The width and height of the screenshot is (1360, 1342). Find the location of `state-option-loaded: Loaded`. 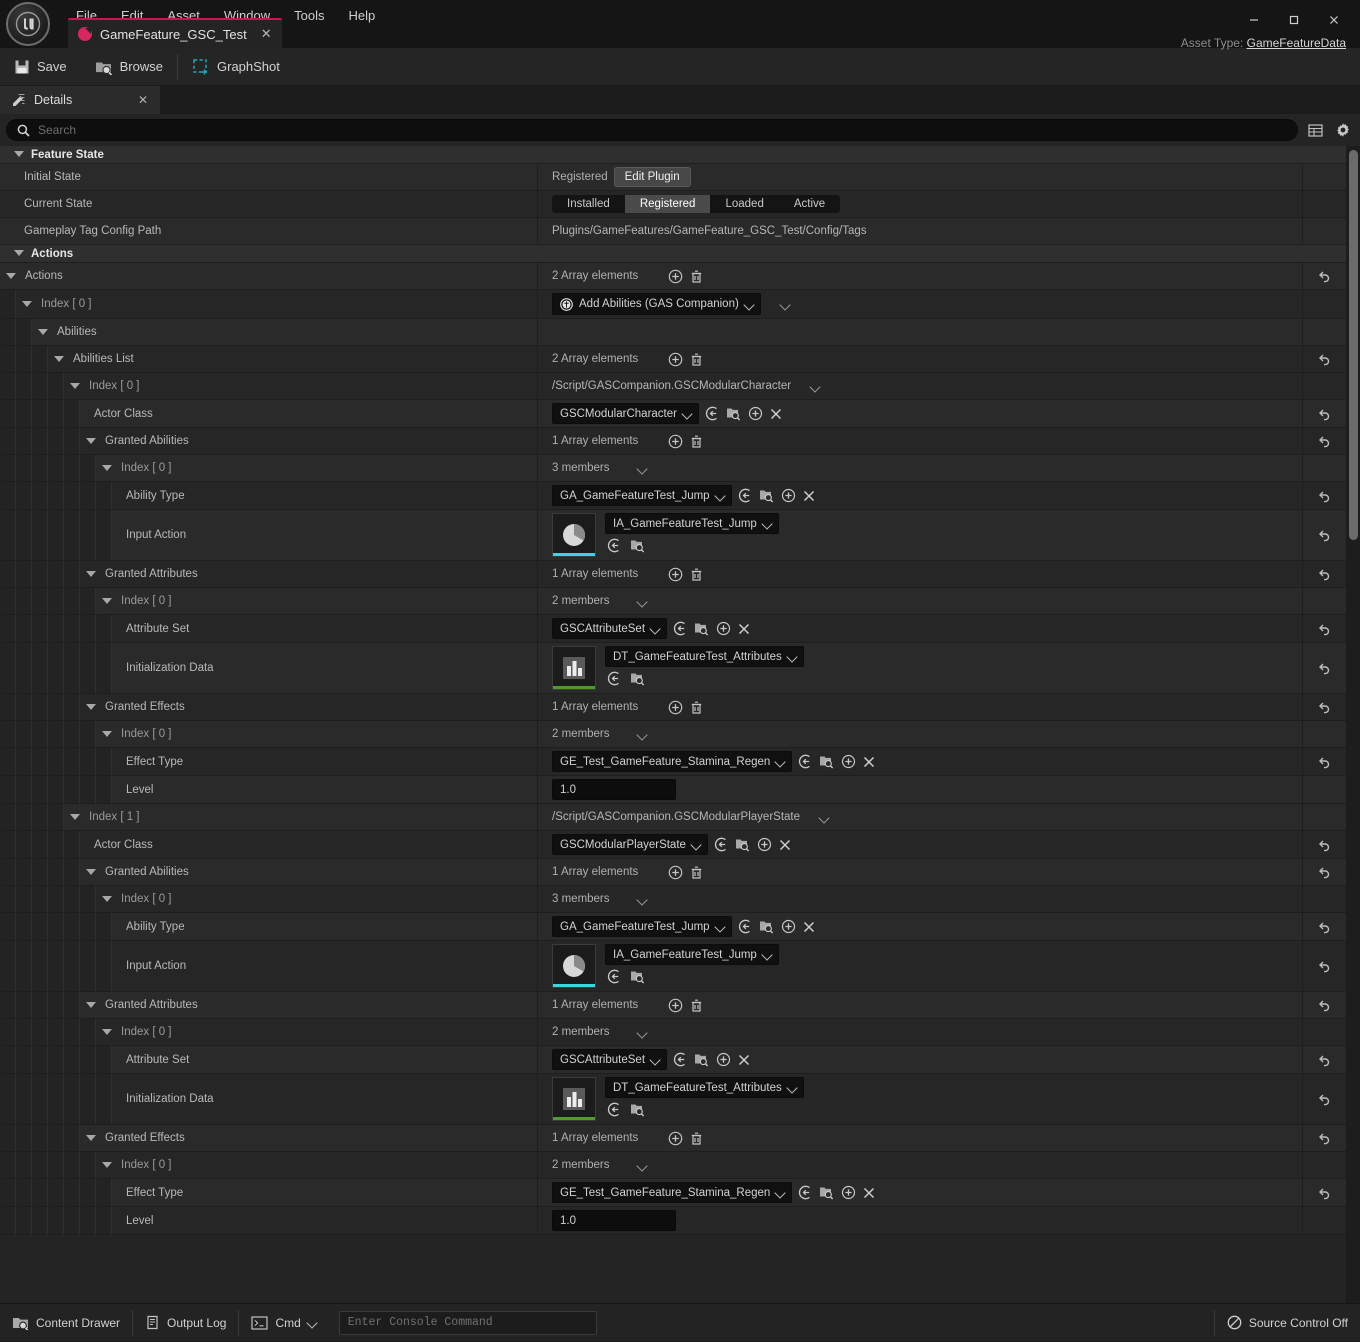

state-option-loaded: Loaded is located at coordinates (744, 204).